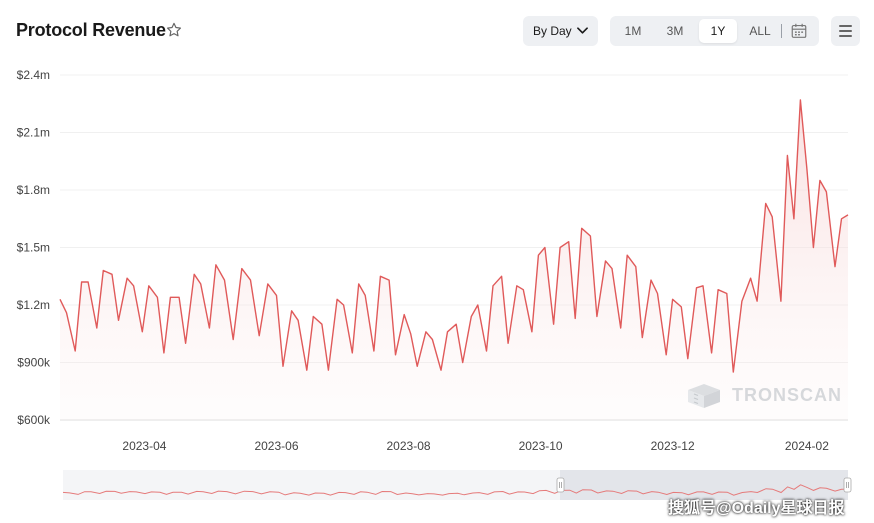 The image size is (874, 523). Describe the element at coordinates (704, 396) in the screenshot. I see `tronscan-logo-icon` at that location.